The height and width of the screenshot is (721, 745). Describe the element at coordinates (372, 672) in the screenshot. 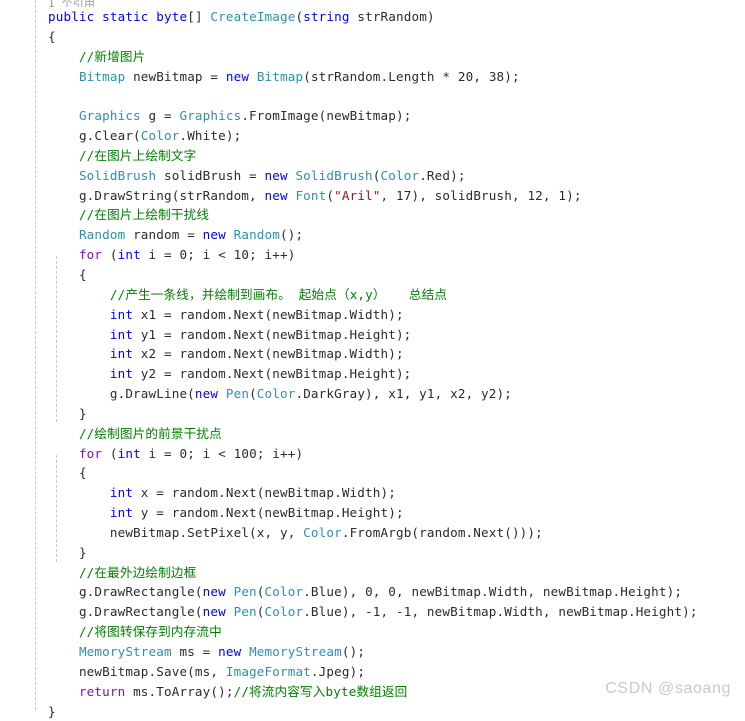

I see `code-line-34: newBitmap.Save(ms, ImageFormat.Jpeg);` at that location.